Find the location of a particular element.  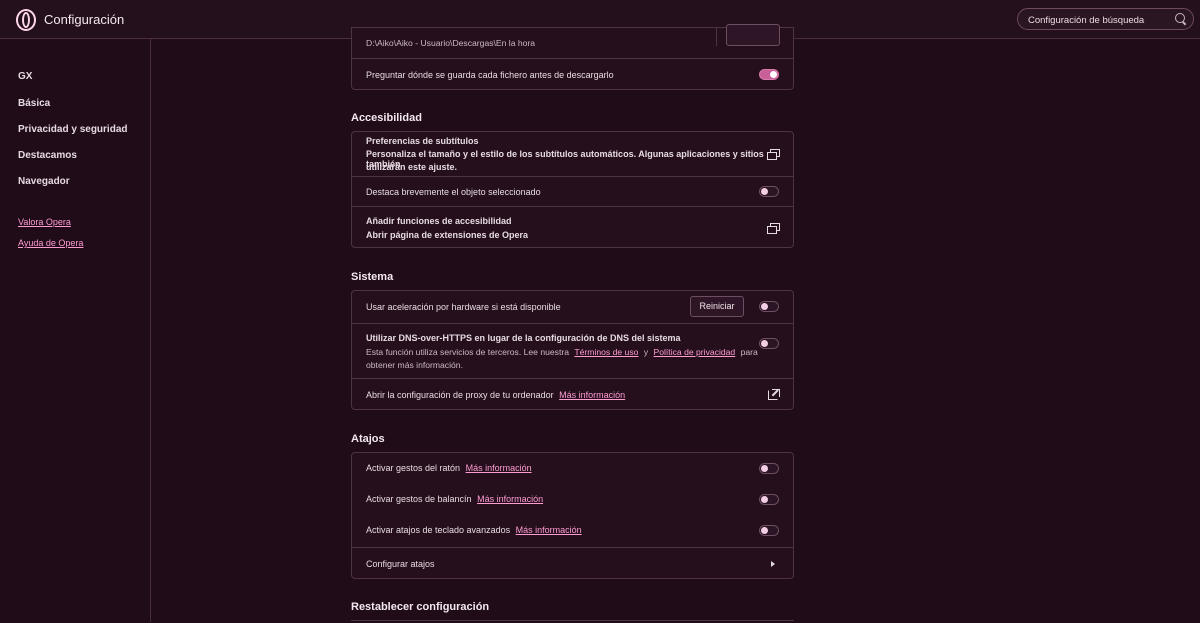

sidebar-item-browser: Navegador is located at coordinates (44, 181).